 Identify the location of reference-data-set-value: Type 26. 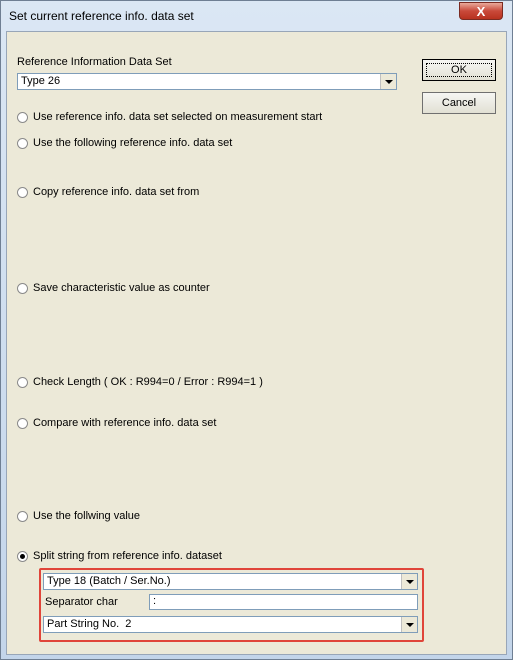
(41, 81).